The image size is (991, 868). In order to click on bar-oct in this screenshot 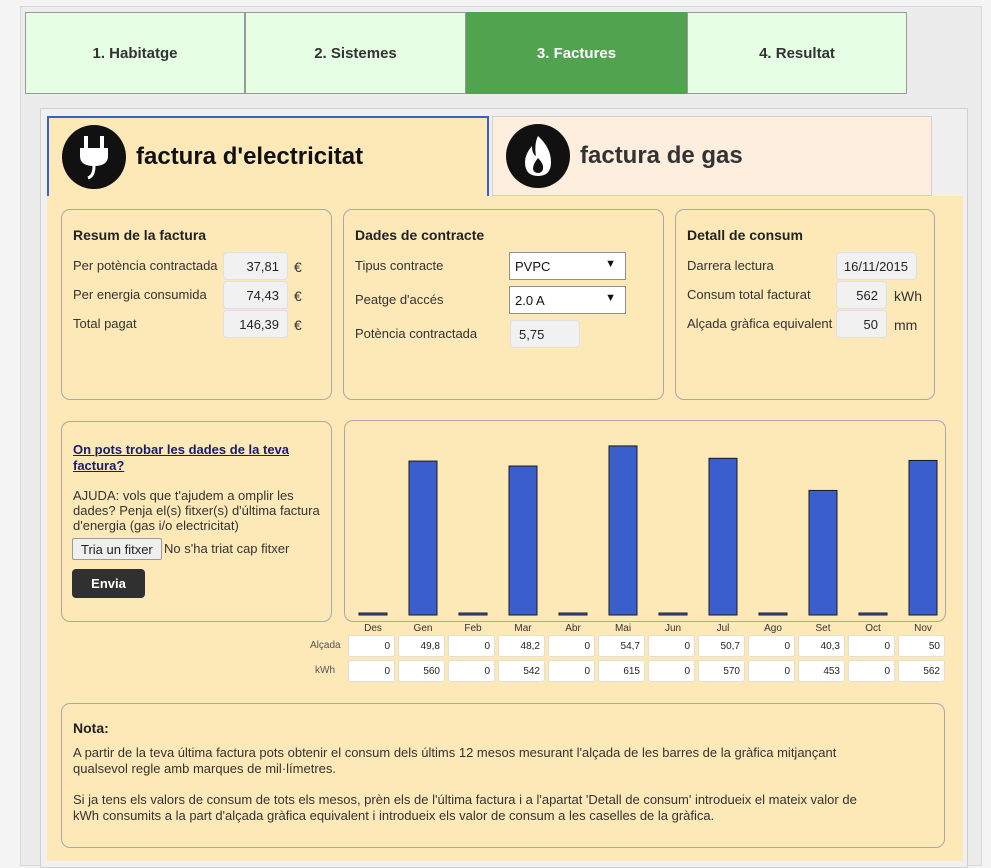, I will do `click(873, 614)`.